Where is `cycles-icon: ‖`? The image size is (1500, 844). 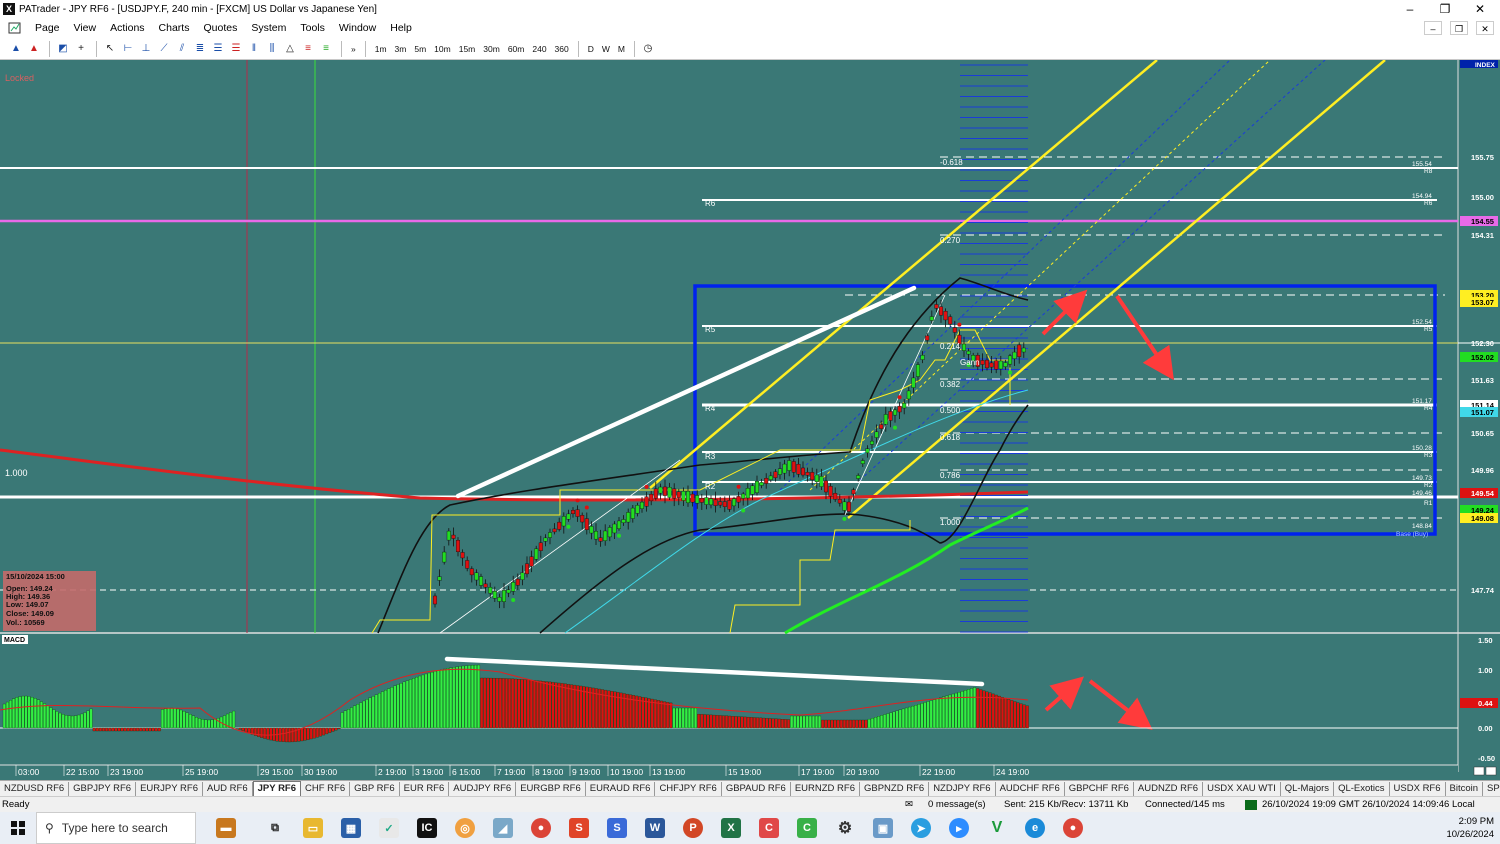 cycles-icon: ‖ is located at coordinates (254, 49).